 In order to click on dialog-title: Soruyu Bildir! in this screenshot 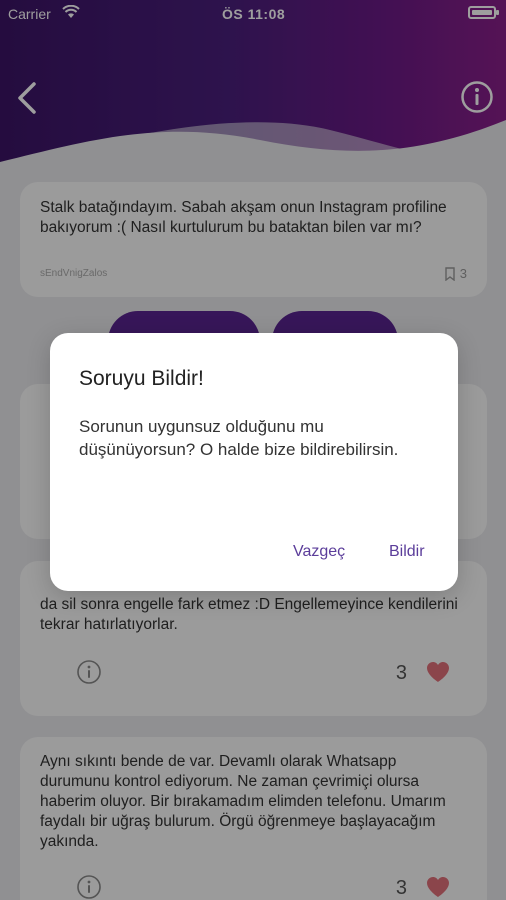, I will do `click(141, 378)`.